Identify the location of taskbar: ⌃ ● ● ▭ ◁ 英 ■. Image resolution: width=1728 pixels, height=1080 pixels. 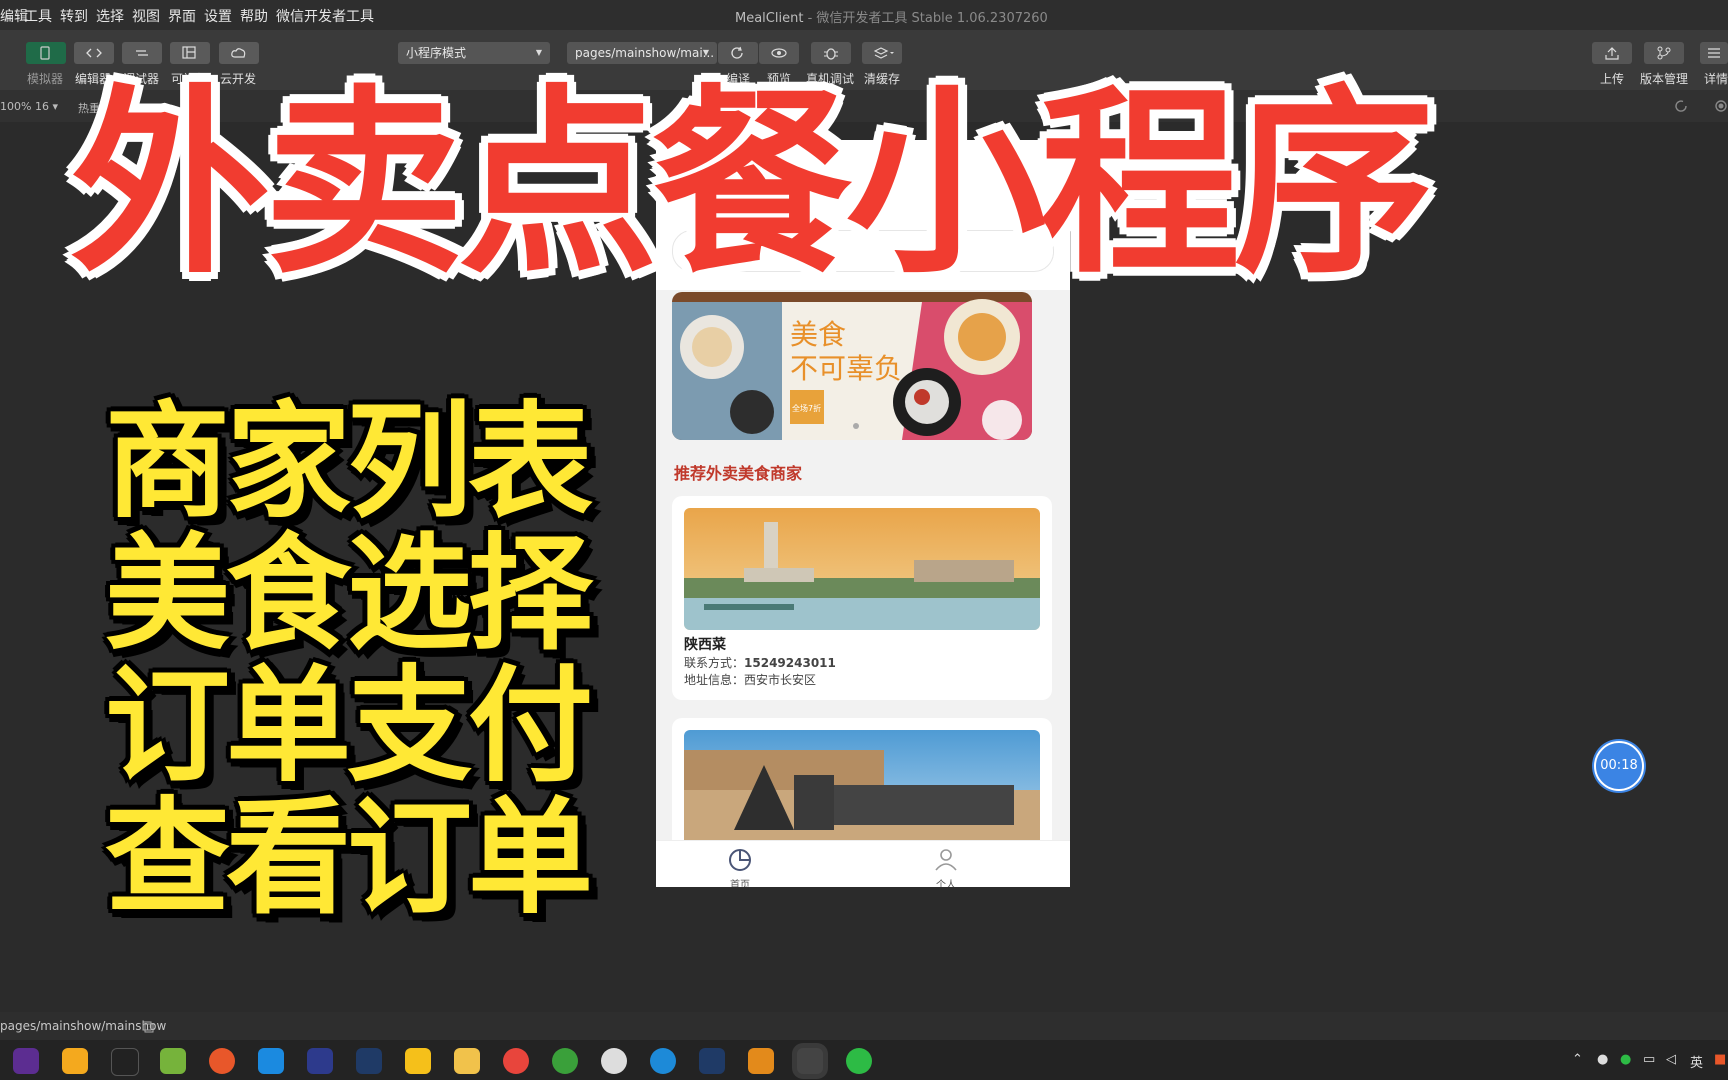
(864, 1060).